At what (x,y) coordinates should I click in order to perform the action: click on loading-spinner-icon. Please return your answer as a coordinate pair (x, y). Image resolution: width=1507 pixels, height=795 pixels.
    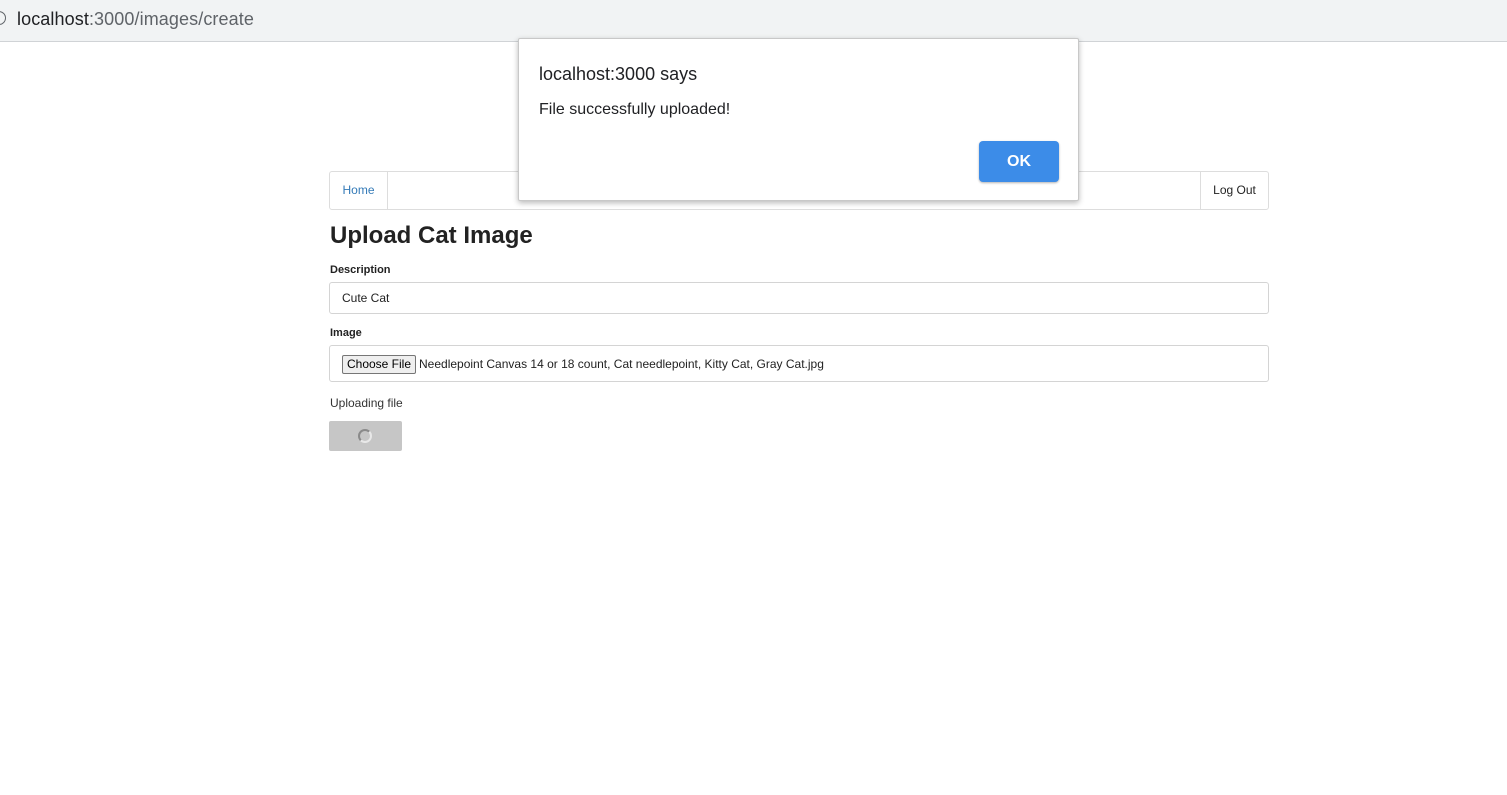
    Looking at the image, I should click on (365, 436).